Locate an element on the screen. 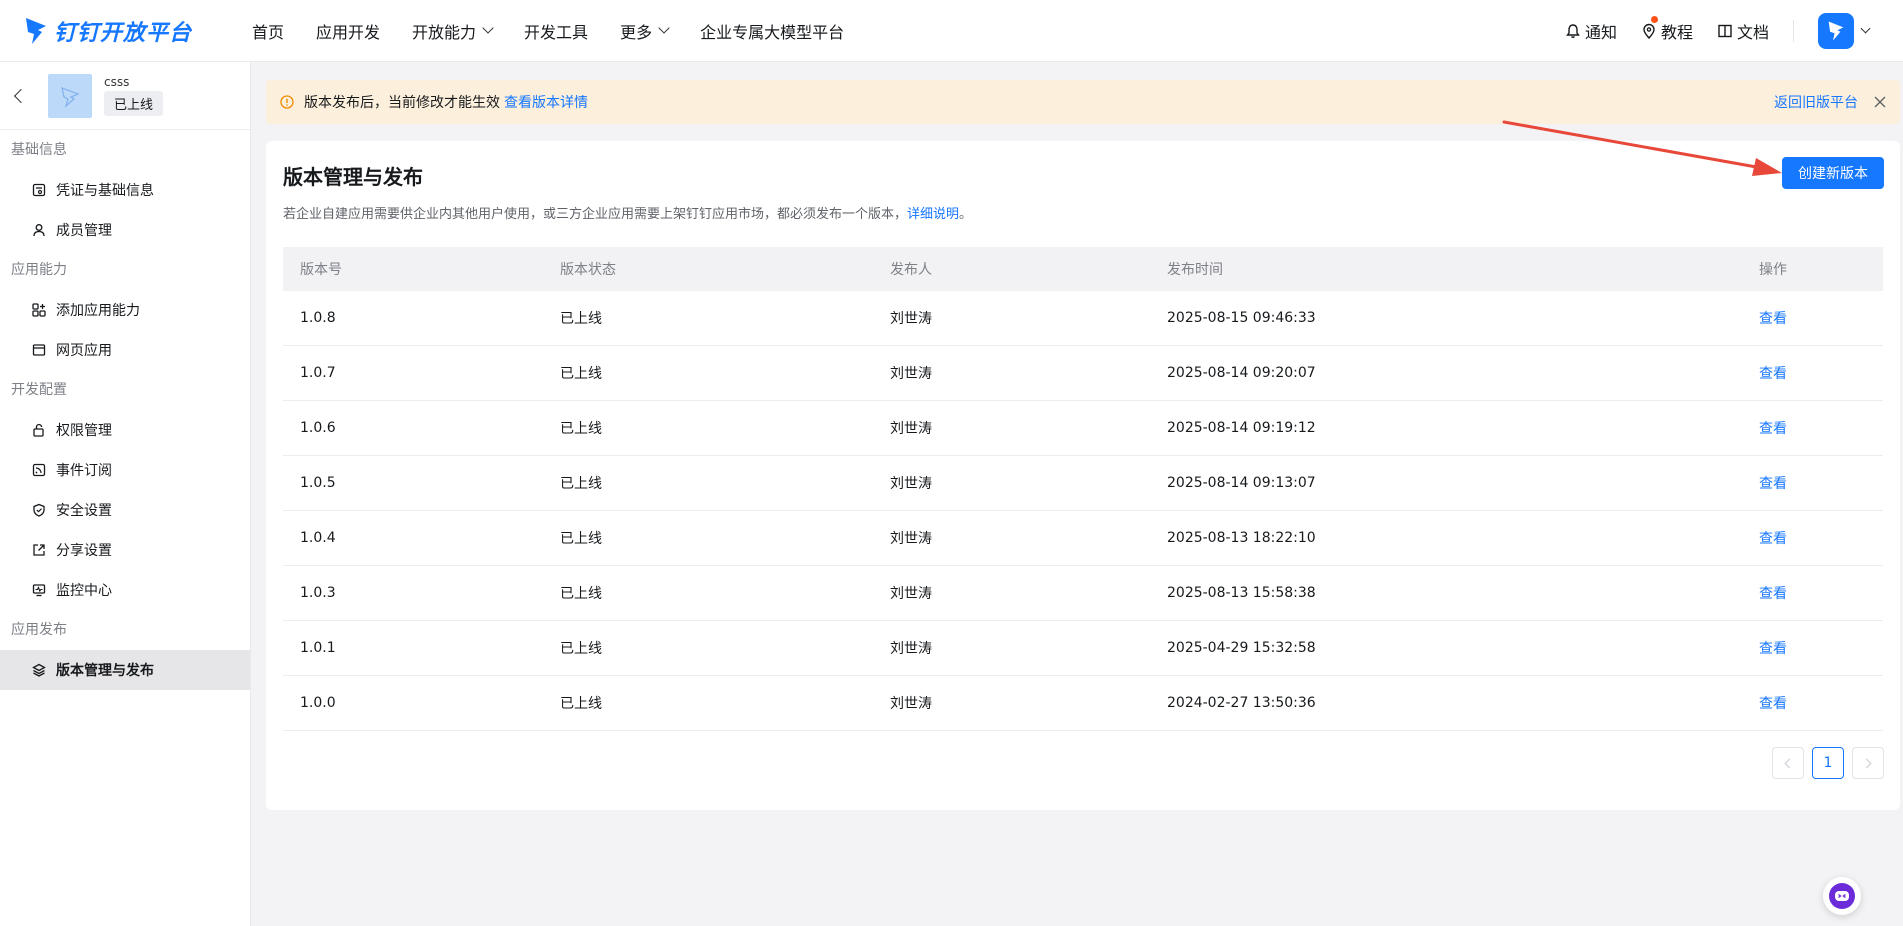  logo: 钉钉开放平台 is located at coordinates (127, 31).